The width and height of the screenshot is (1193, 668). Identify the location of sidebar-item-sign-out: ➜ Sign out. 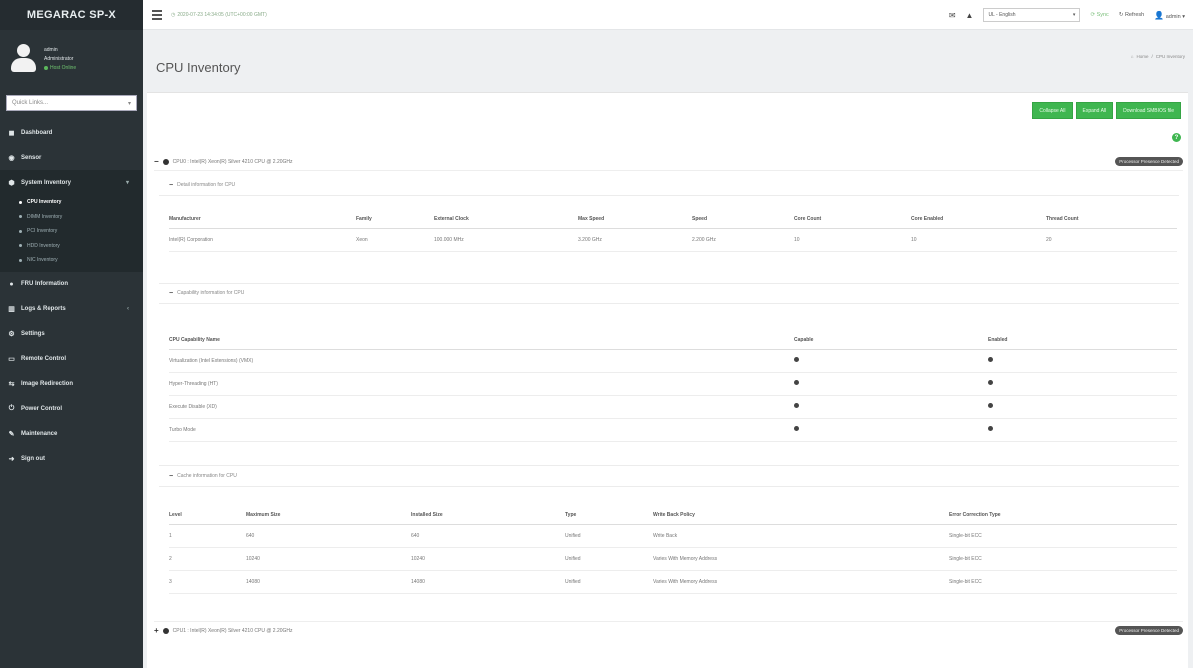
(71, 459).